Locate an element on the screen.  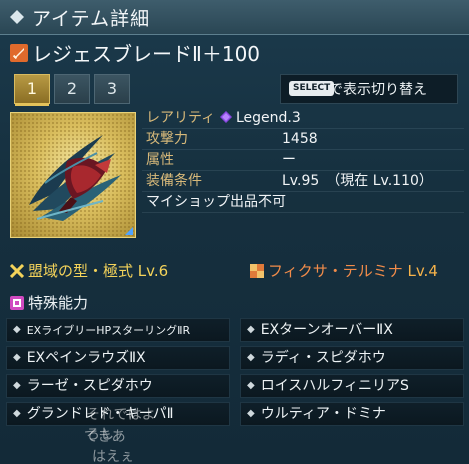
chat-line: てきあ is located at coordinates (105, 437).